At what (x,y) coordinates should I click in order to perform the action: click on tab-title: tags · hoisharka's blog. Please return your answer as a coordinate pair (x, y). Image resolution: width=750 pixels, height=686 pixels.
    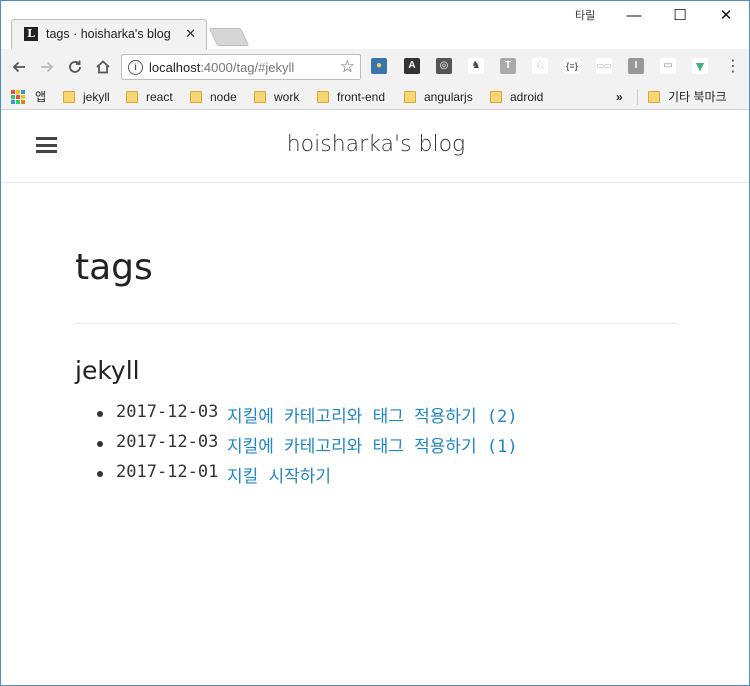
    Looking at the image, I should click on (108, 34).